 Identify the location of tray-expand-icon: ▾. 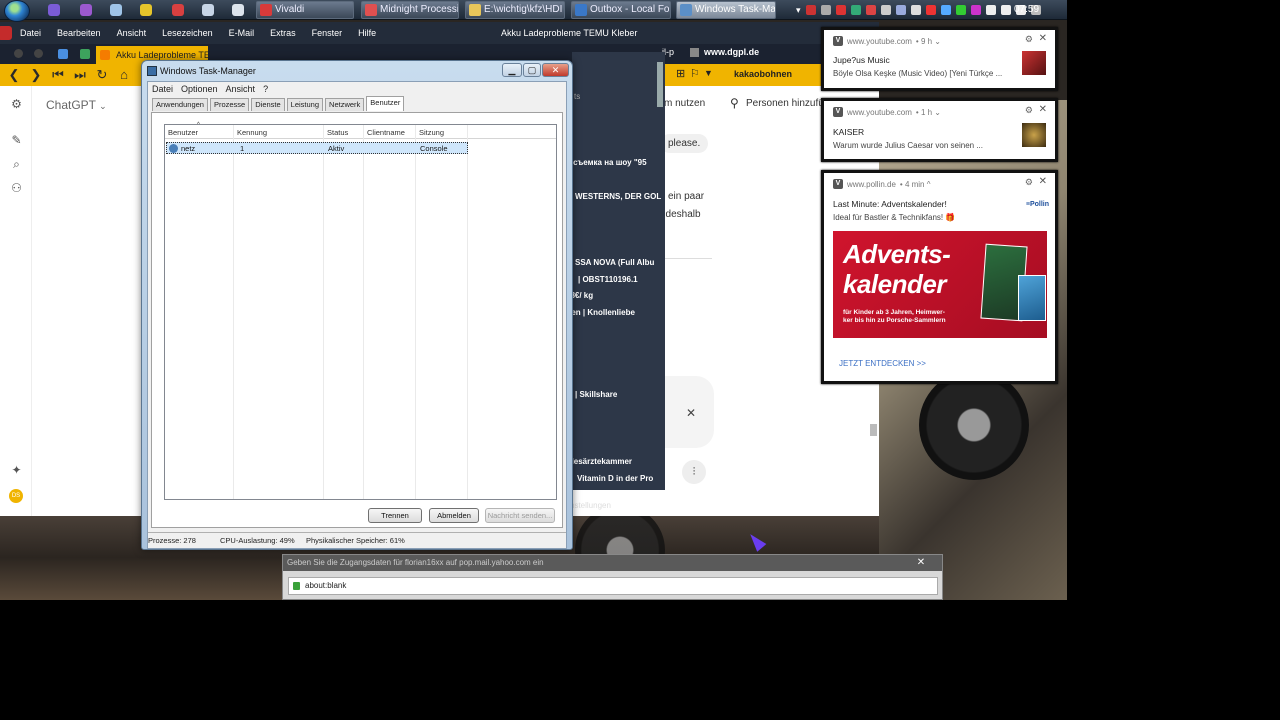
(798, 10).